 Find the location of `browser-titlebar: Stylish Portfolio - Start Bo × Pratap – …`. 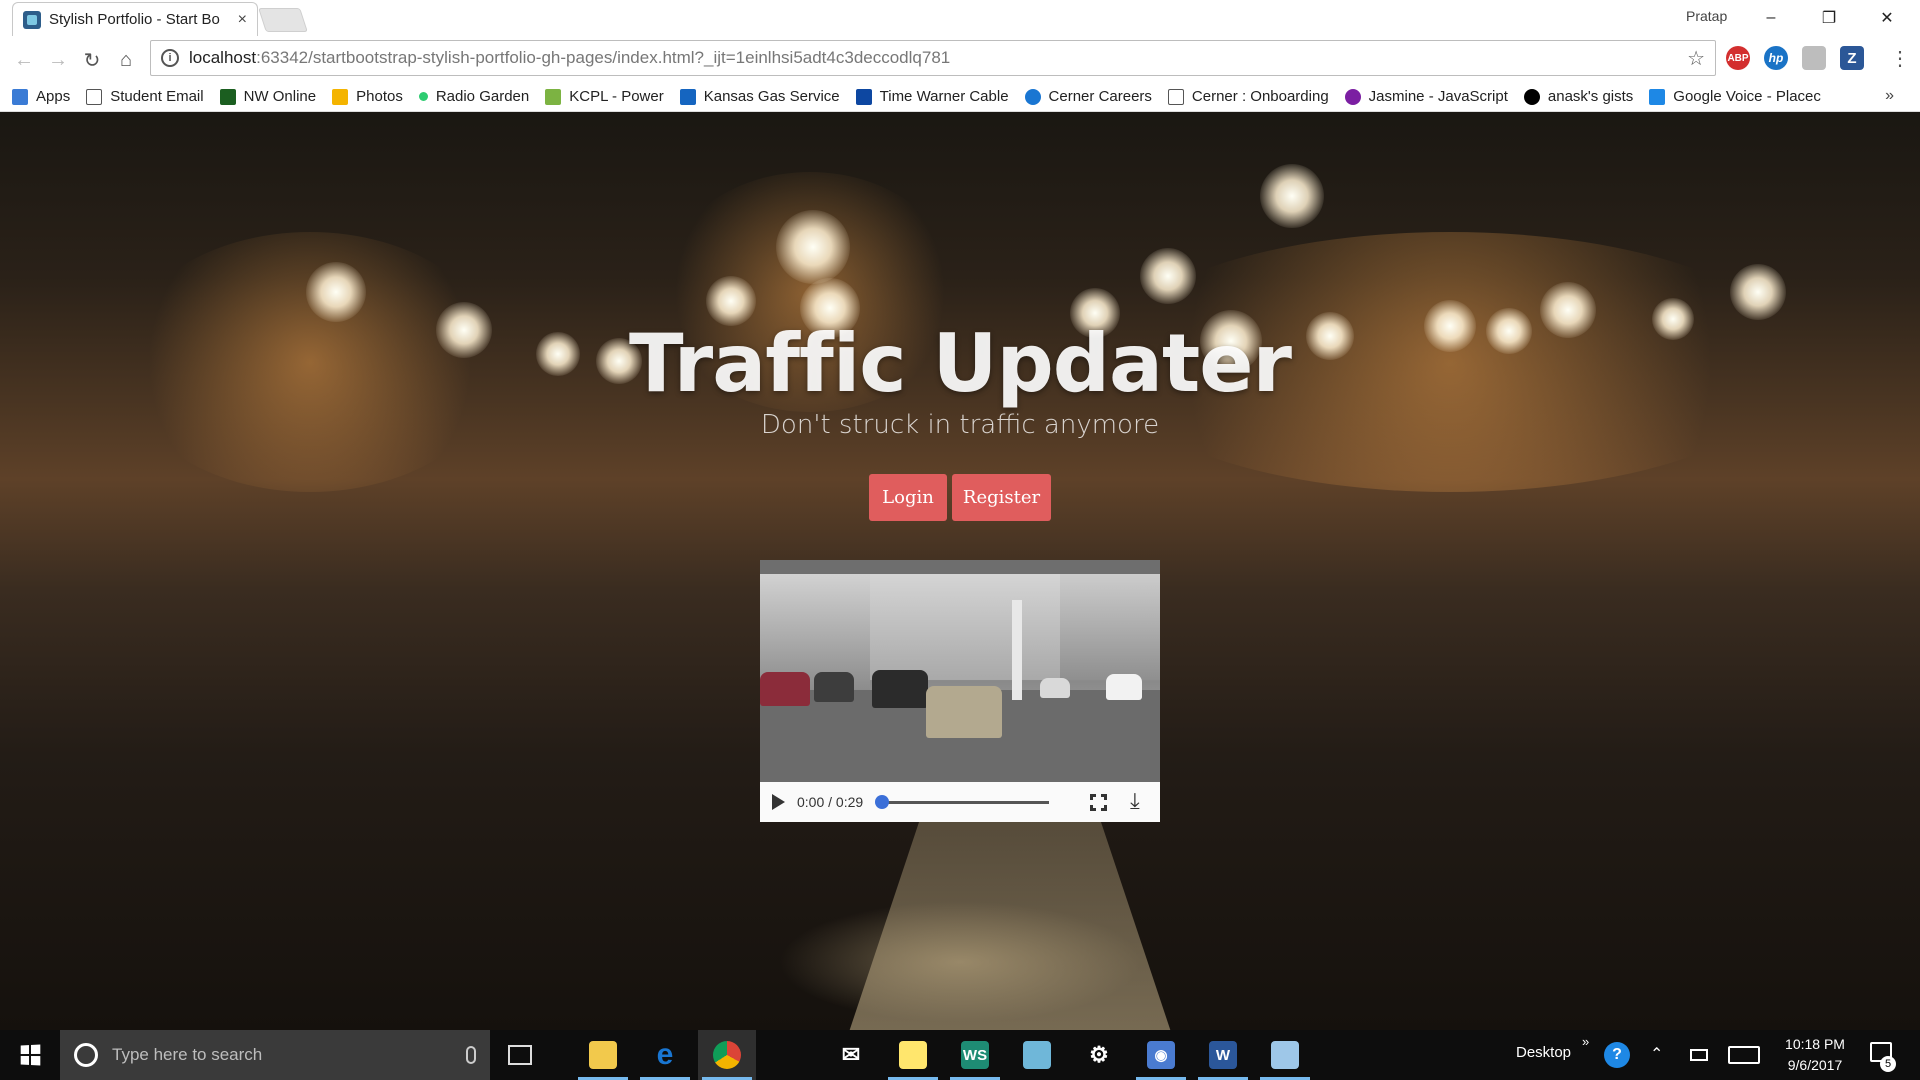

browser-titlebar: Stylish Portfolio - Start Bo × Pratap – … is located at coordinates (960, 18).